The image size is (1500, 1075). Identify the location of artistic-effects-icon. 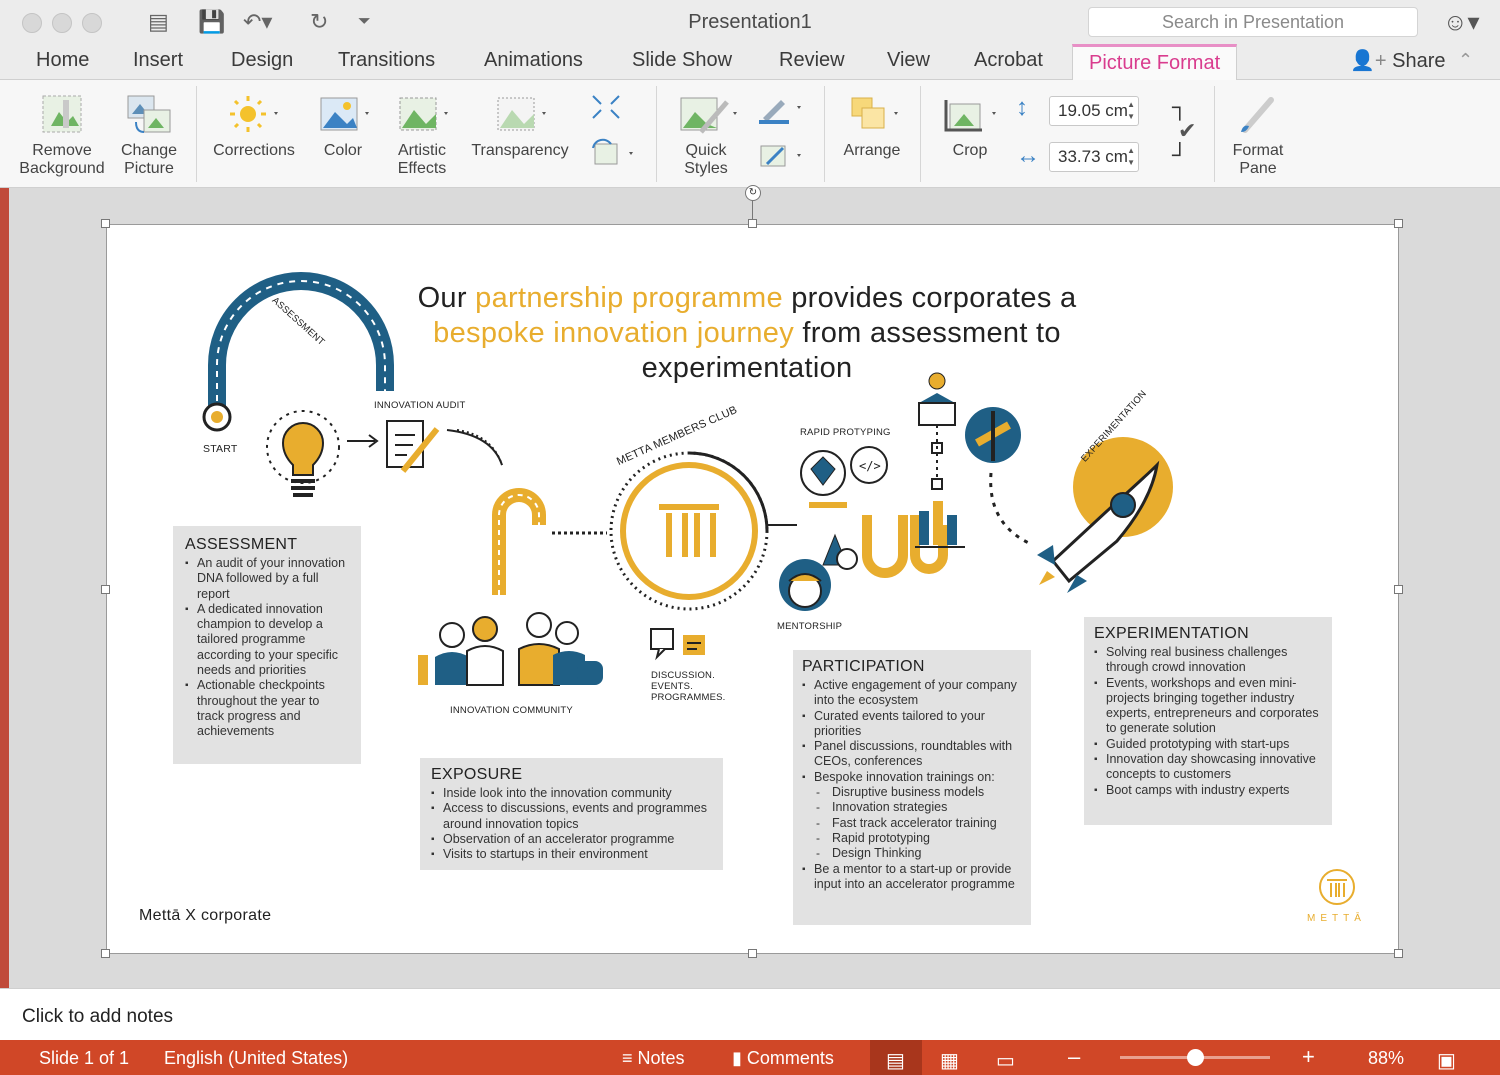
(423, 114).